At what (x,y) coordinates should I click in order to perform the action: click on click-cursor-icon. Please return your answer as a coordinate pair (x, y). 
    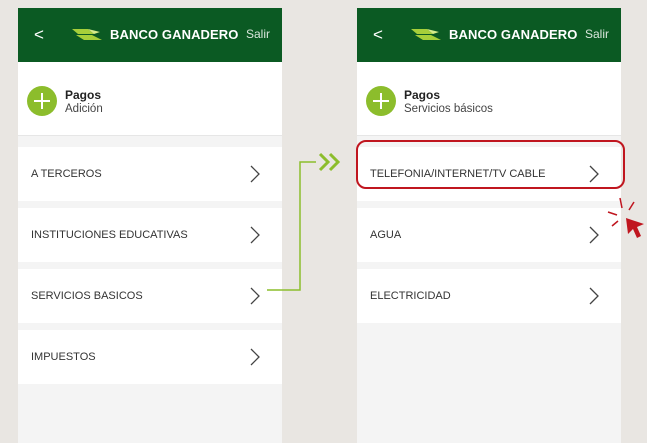
    Looking at the image, I should click on (625, 217).